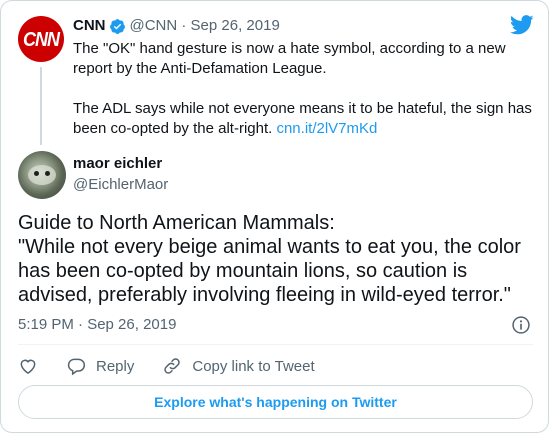 The image size is (550, 434). Describe the element at coordinates (253, 366) in the screenshot. I see `copy-link-label: Copy link to Tweet` at that location.